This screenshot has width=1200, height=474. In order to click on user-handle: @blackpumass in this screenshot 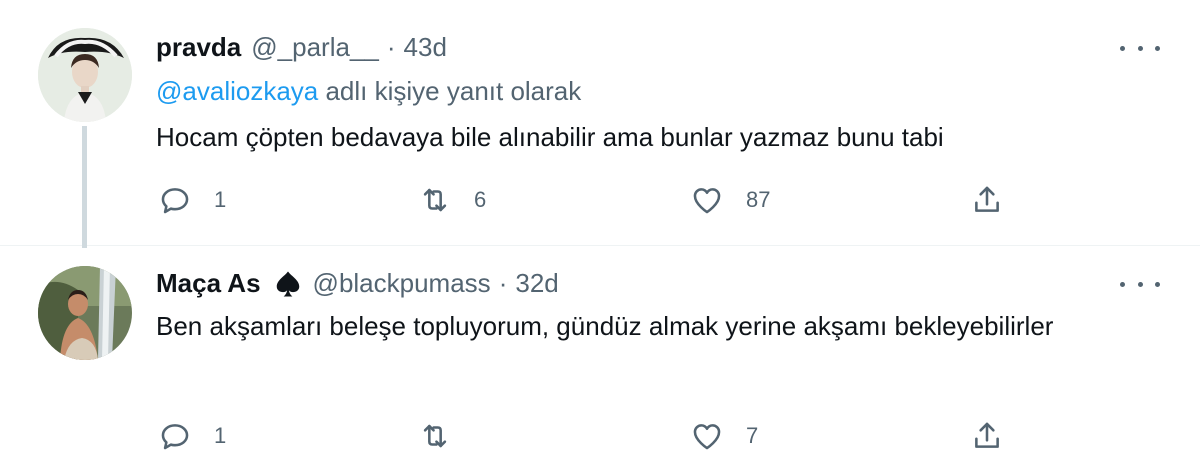, I will do `click(402, 283)`.